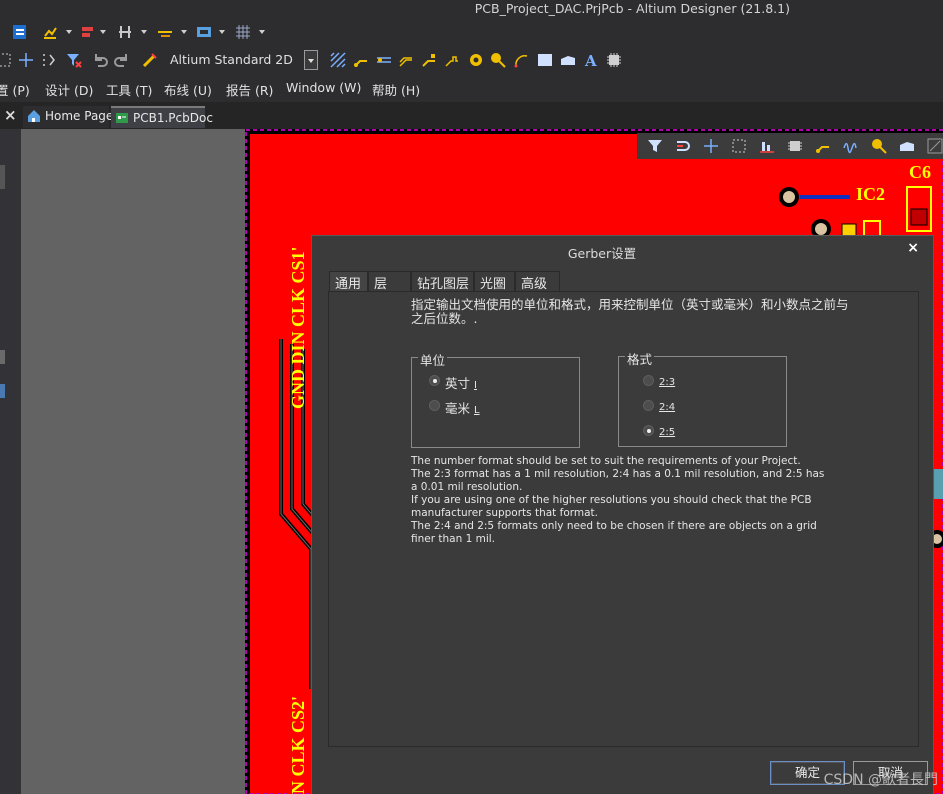  Describe the element at coordinates (702, 398) in the screenshot. I see `format-group: 格式 2:3 2:4 2:5` at that location.